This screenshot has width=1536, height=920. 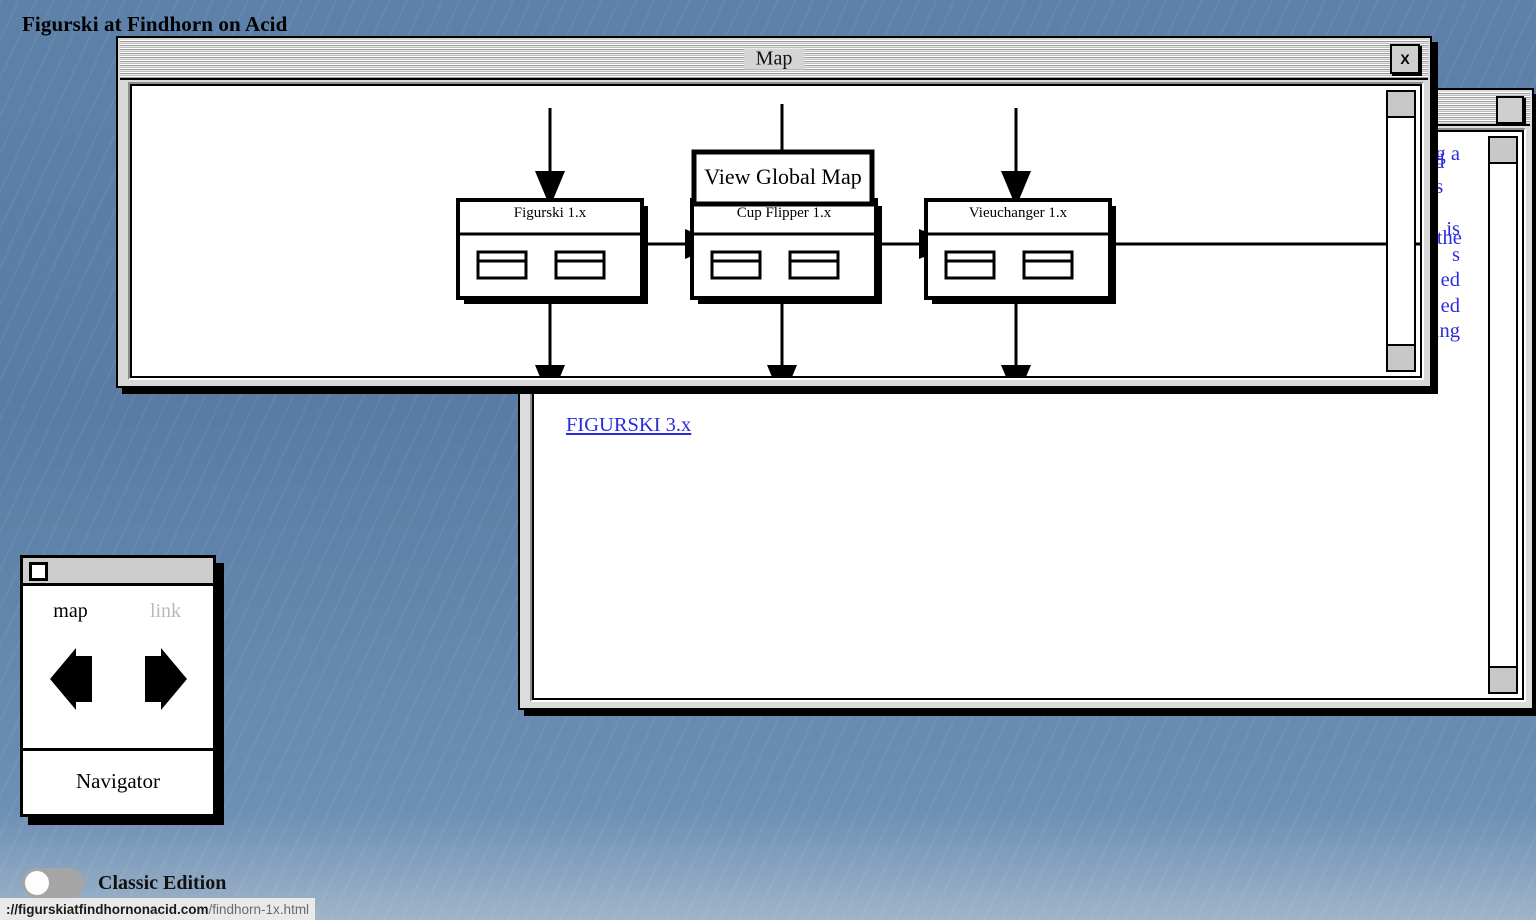 I want to click on document-vertical-scrollbar, so click(x=1503, y=415).